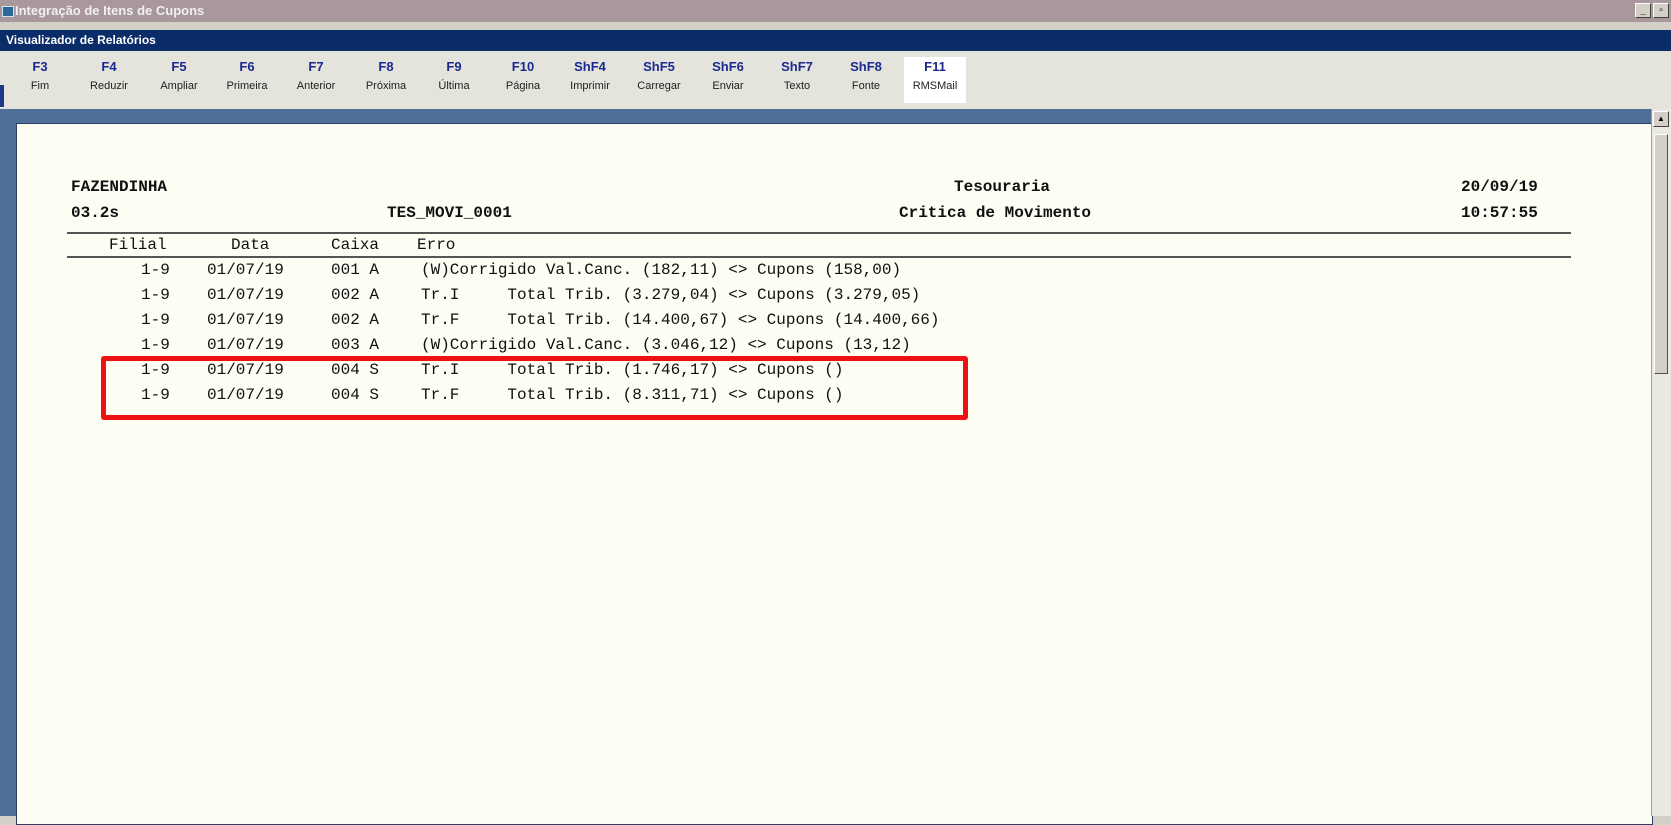  I want to click on vertical-scrollbar: ▲, so click(1661, 462).